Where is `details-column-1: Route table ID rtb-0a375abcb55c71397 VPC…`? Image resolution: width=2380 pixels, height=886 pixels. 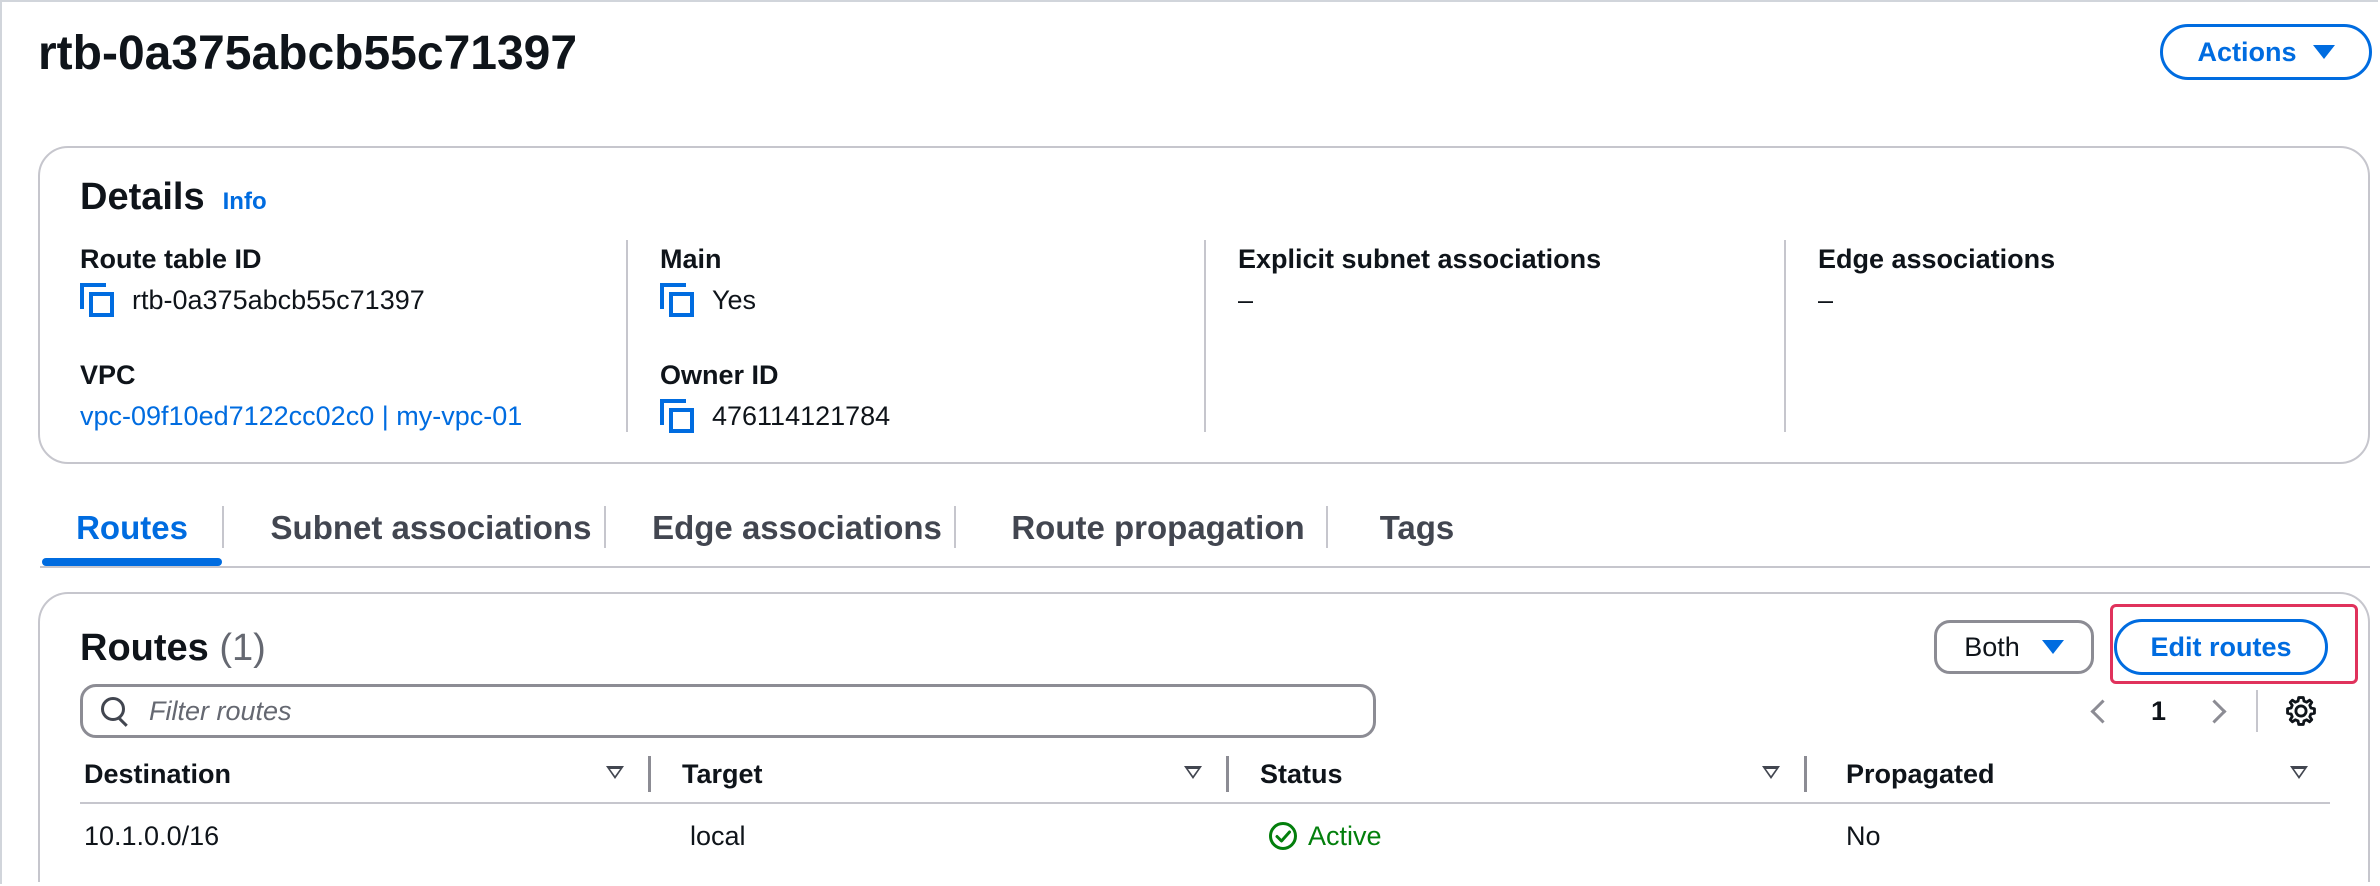 details-column-1: Route table ID rtb-0a375abcb55c71397 VPC… is located at coordinates (360, 338).